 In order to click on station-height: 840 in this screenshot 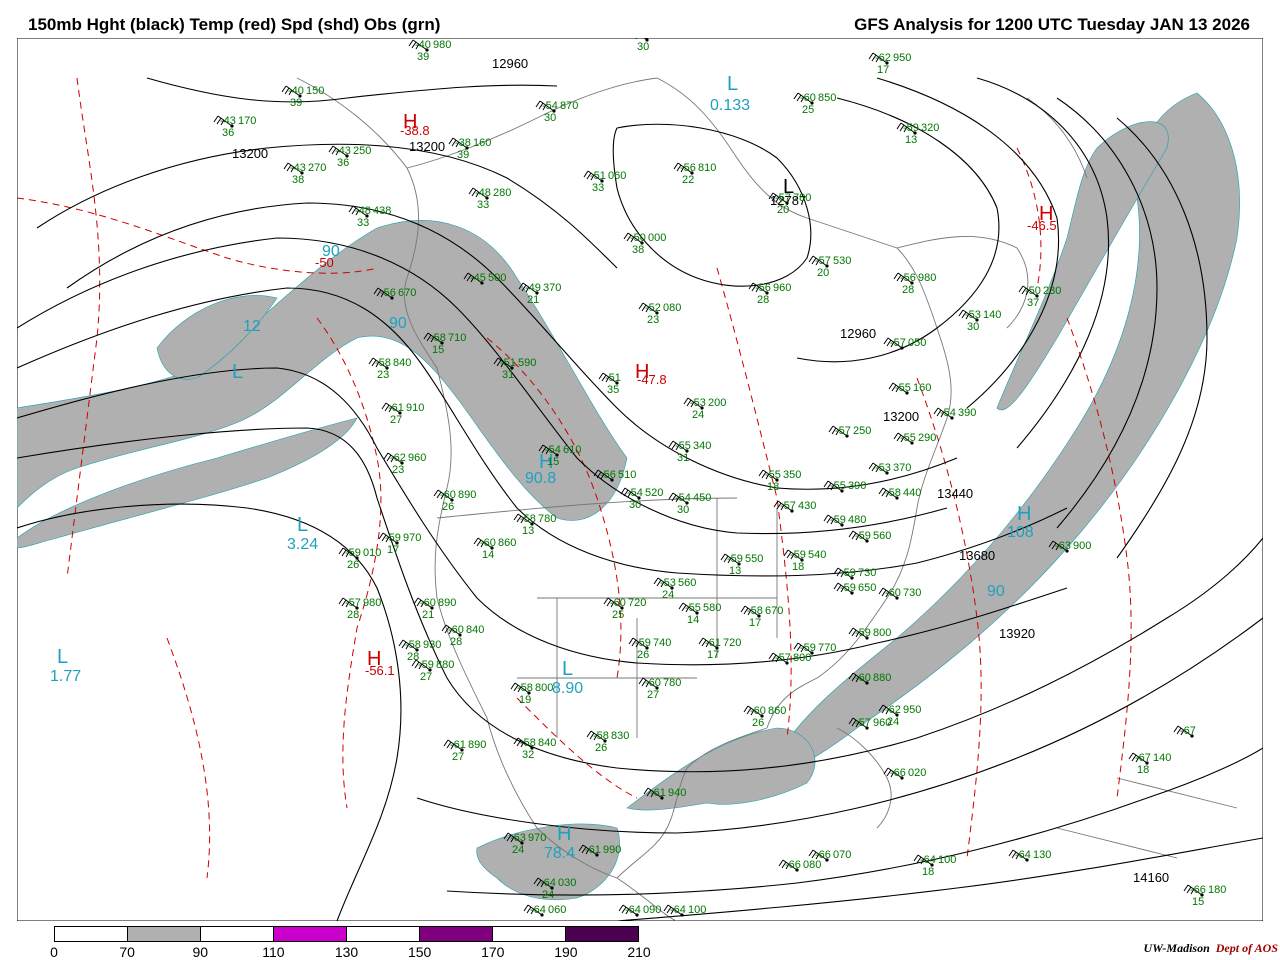, I will do `click(475, 630)`.